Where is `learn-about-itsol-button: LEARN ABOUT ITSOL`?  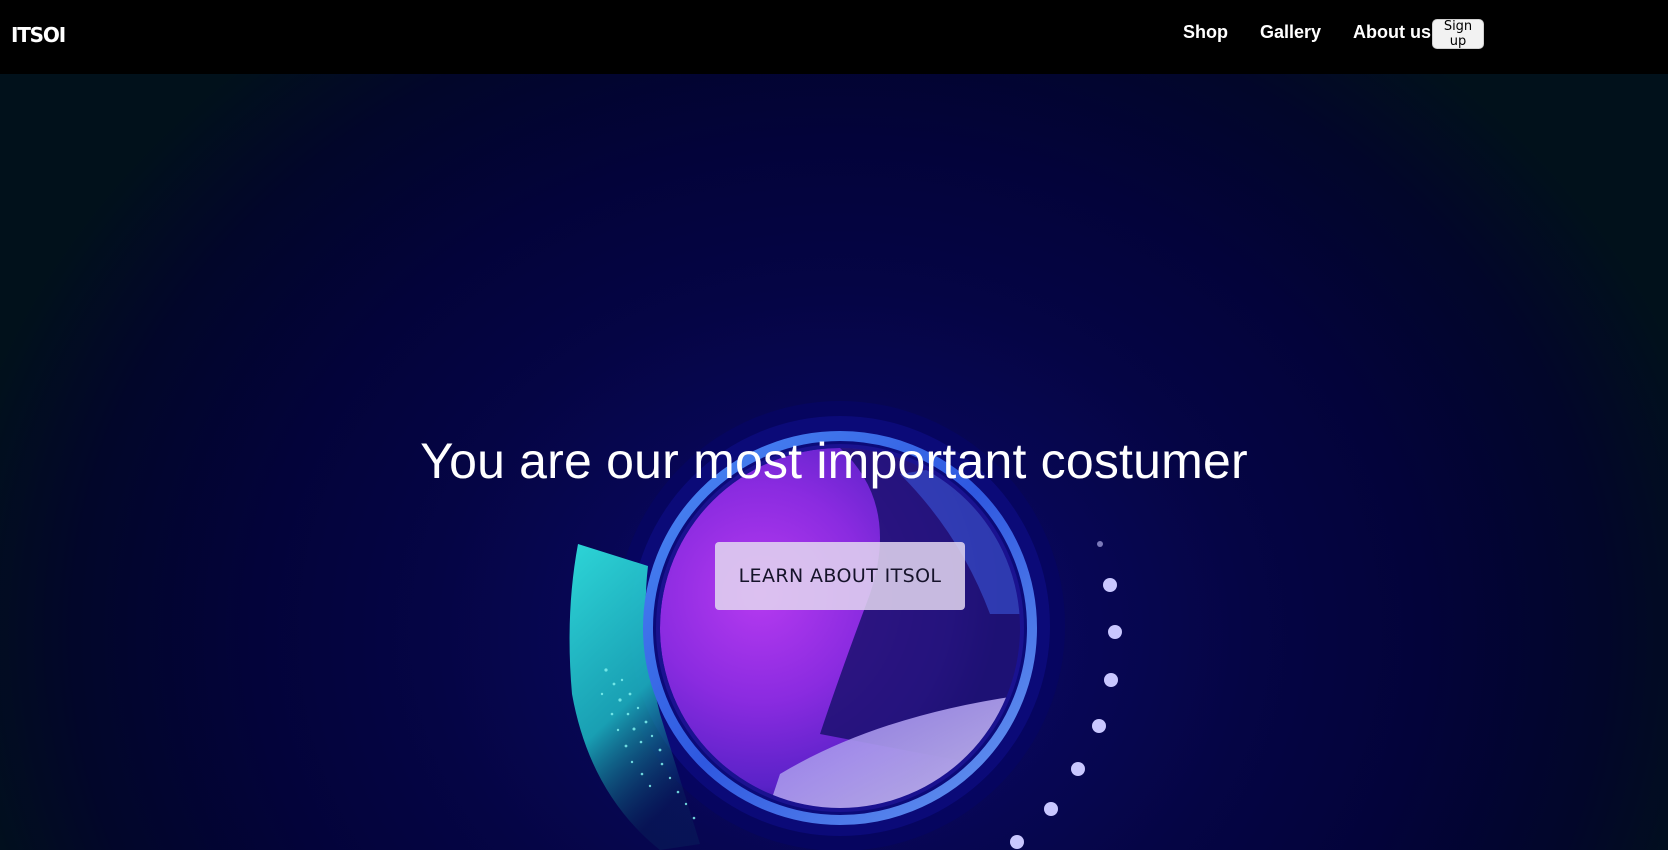
learn-about-itsol-button: LEARN ABOUT ITSOL is located at coordinates (840, 576).